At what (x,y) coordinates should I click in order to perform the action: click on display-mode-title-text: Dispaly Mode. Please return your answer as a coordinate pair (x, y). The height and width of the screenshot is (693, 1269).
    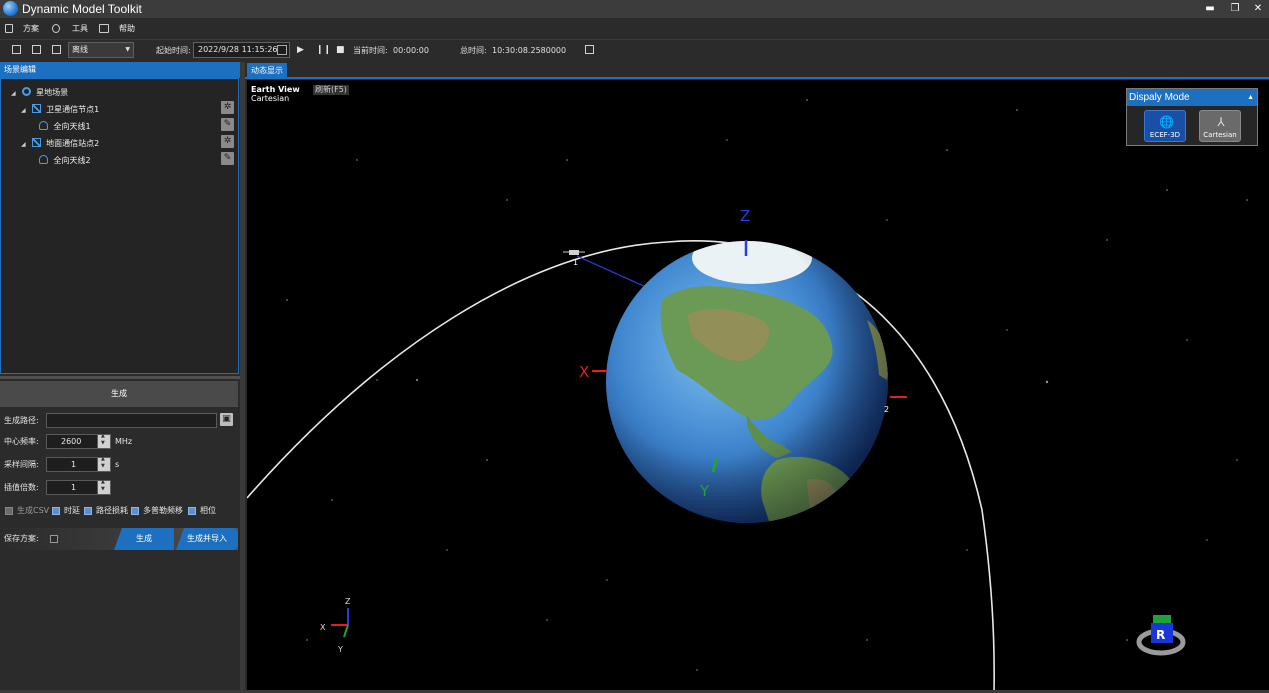
    Looking at the image, I should click on (1159, 97).